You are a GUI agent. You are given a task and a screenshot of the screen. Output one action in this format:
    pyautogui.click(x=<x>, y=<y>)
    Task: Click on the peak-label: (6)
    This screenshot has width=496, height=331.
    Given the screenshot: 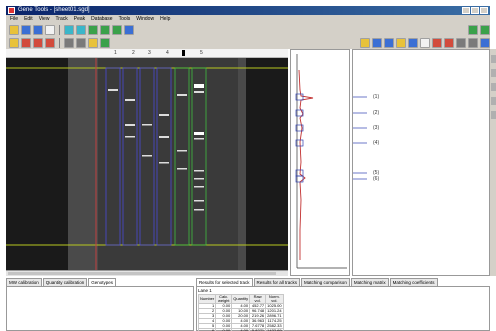 What is the action you would take?
    pyautogui.click(x=376, y=179)
    